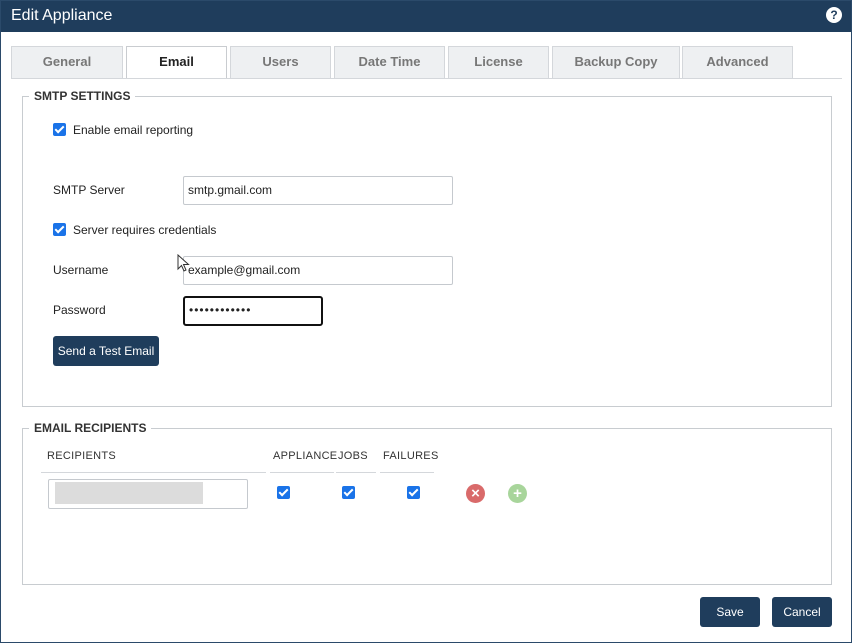  What do you see at coordinates (302, 472) in the screenshot?
I see `appliance-header-underline` at bounding box center [302, 472].